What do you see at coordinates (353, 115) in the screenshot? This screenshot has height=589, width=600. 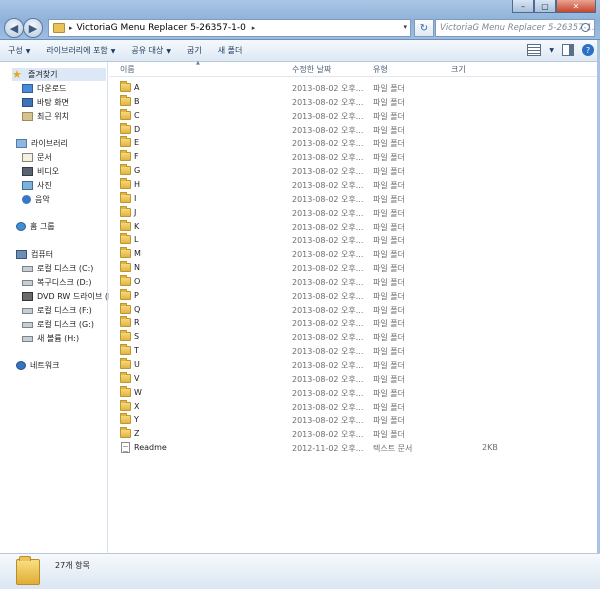 I see `file-row: C 2013-08-02 오후... 파일 폴더` at bounding box center [353, 115].